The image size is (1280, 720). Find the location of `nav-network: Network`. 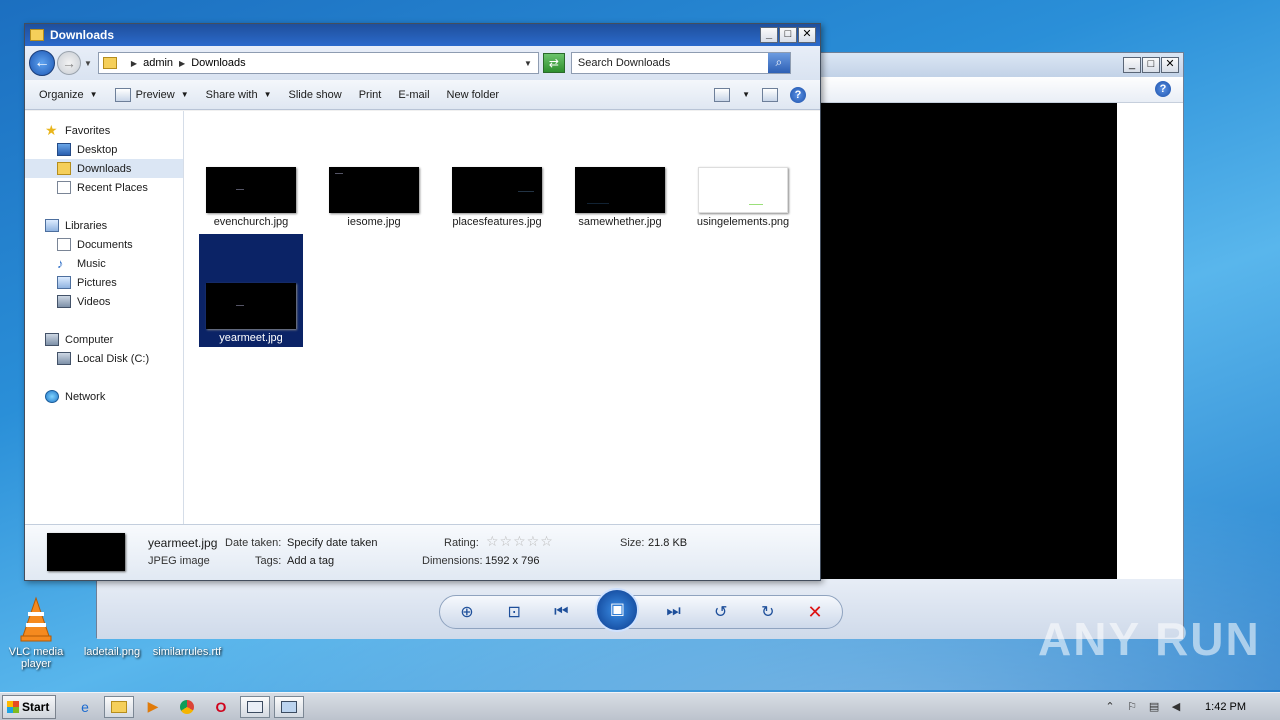

nav-network: Network is located at coordinates (104, 396).